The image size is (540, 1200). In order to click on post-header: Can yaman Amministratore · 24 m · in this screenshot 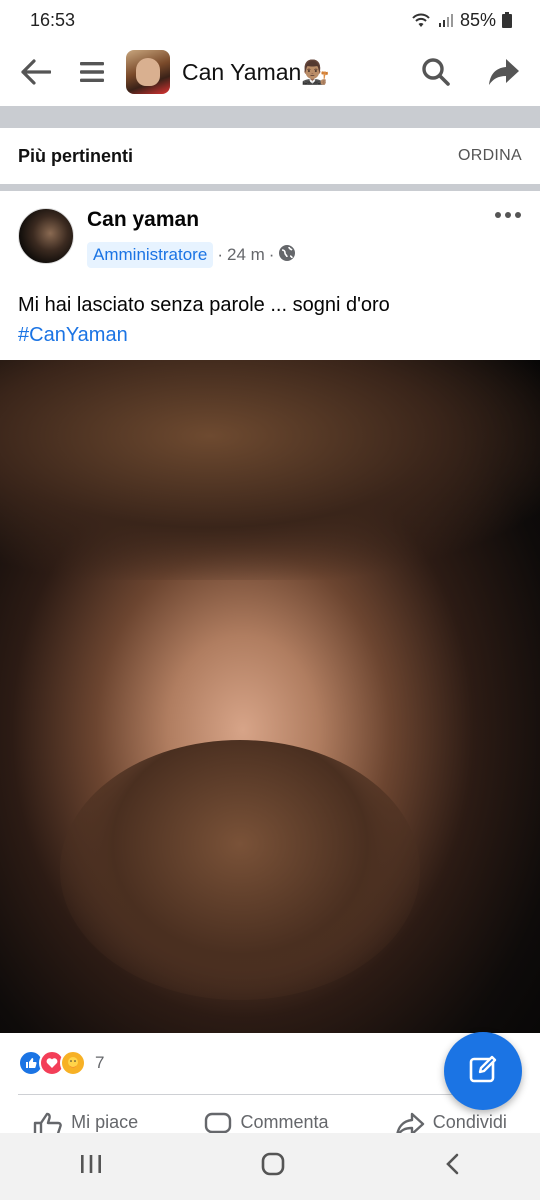, I will do `click(272, 238)`.